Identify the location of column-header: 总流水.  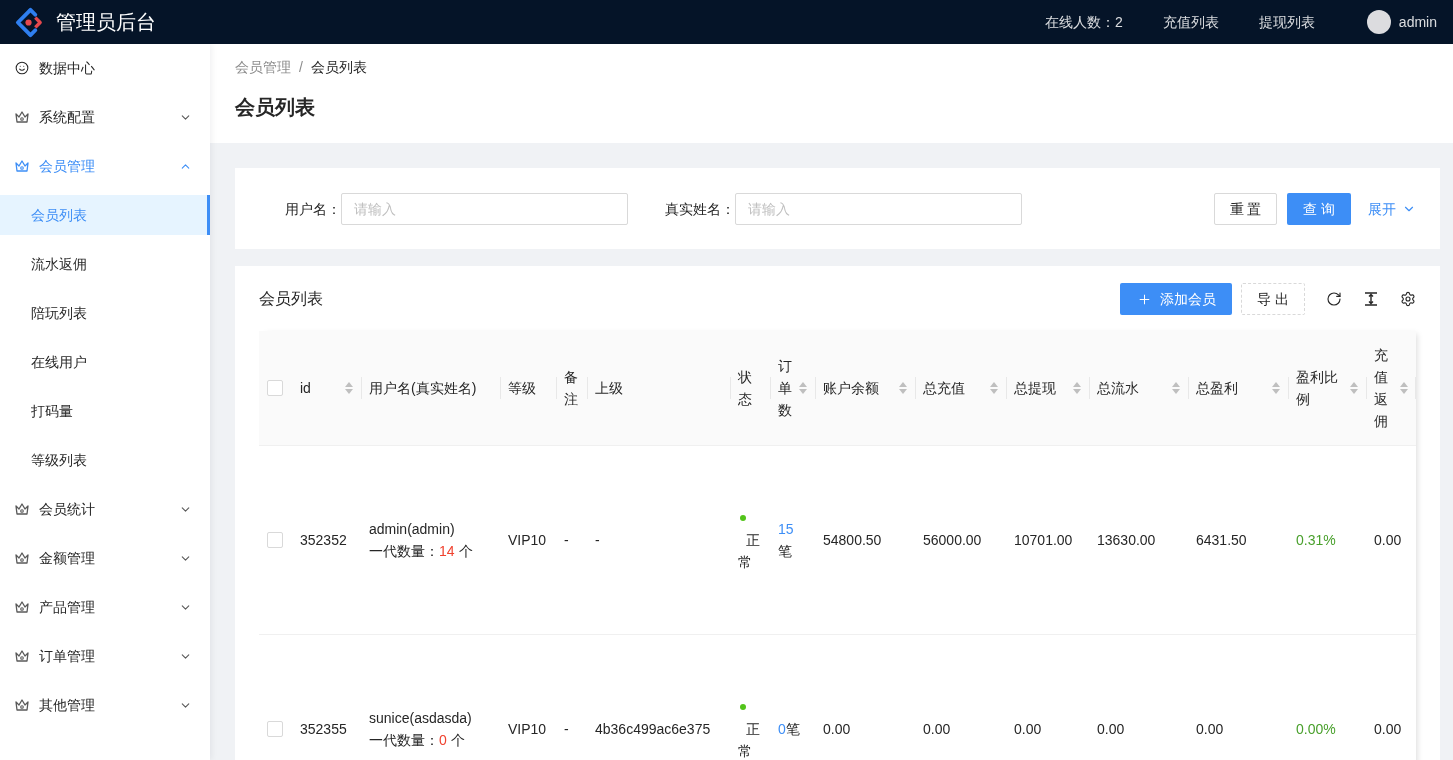
(1118, 388).